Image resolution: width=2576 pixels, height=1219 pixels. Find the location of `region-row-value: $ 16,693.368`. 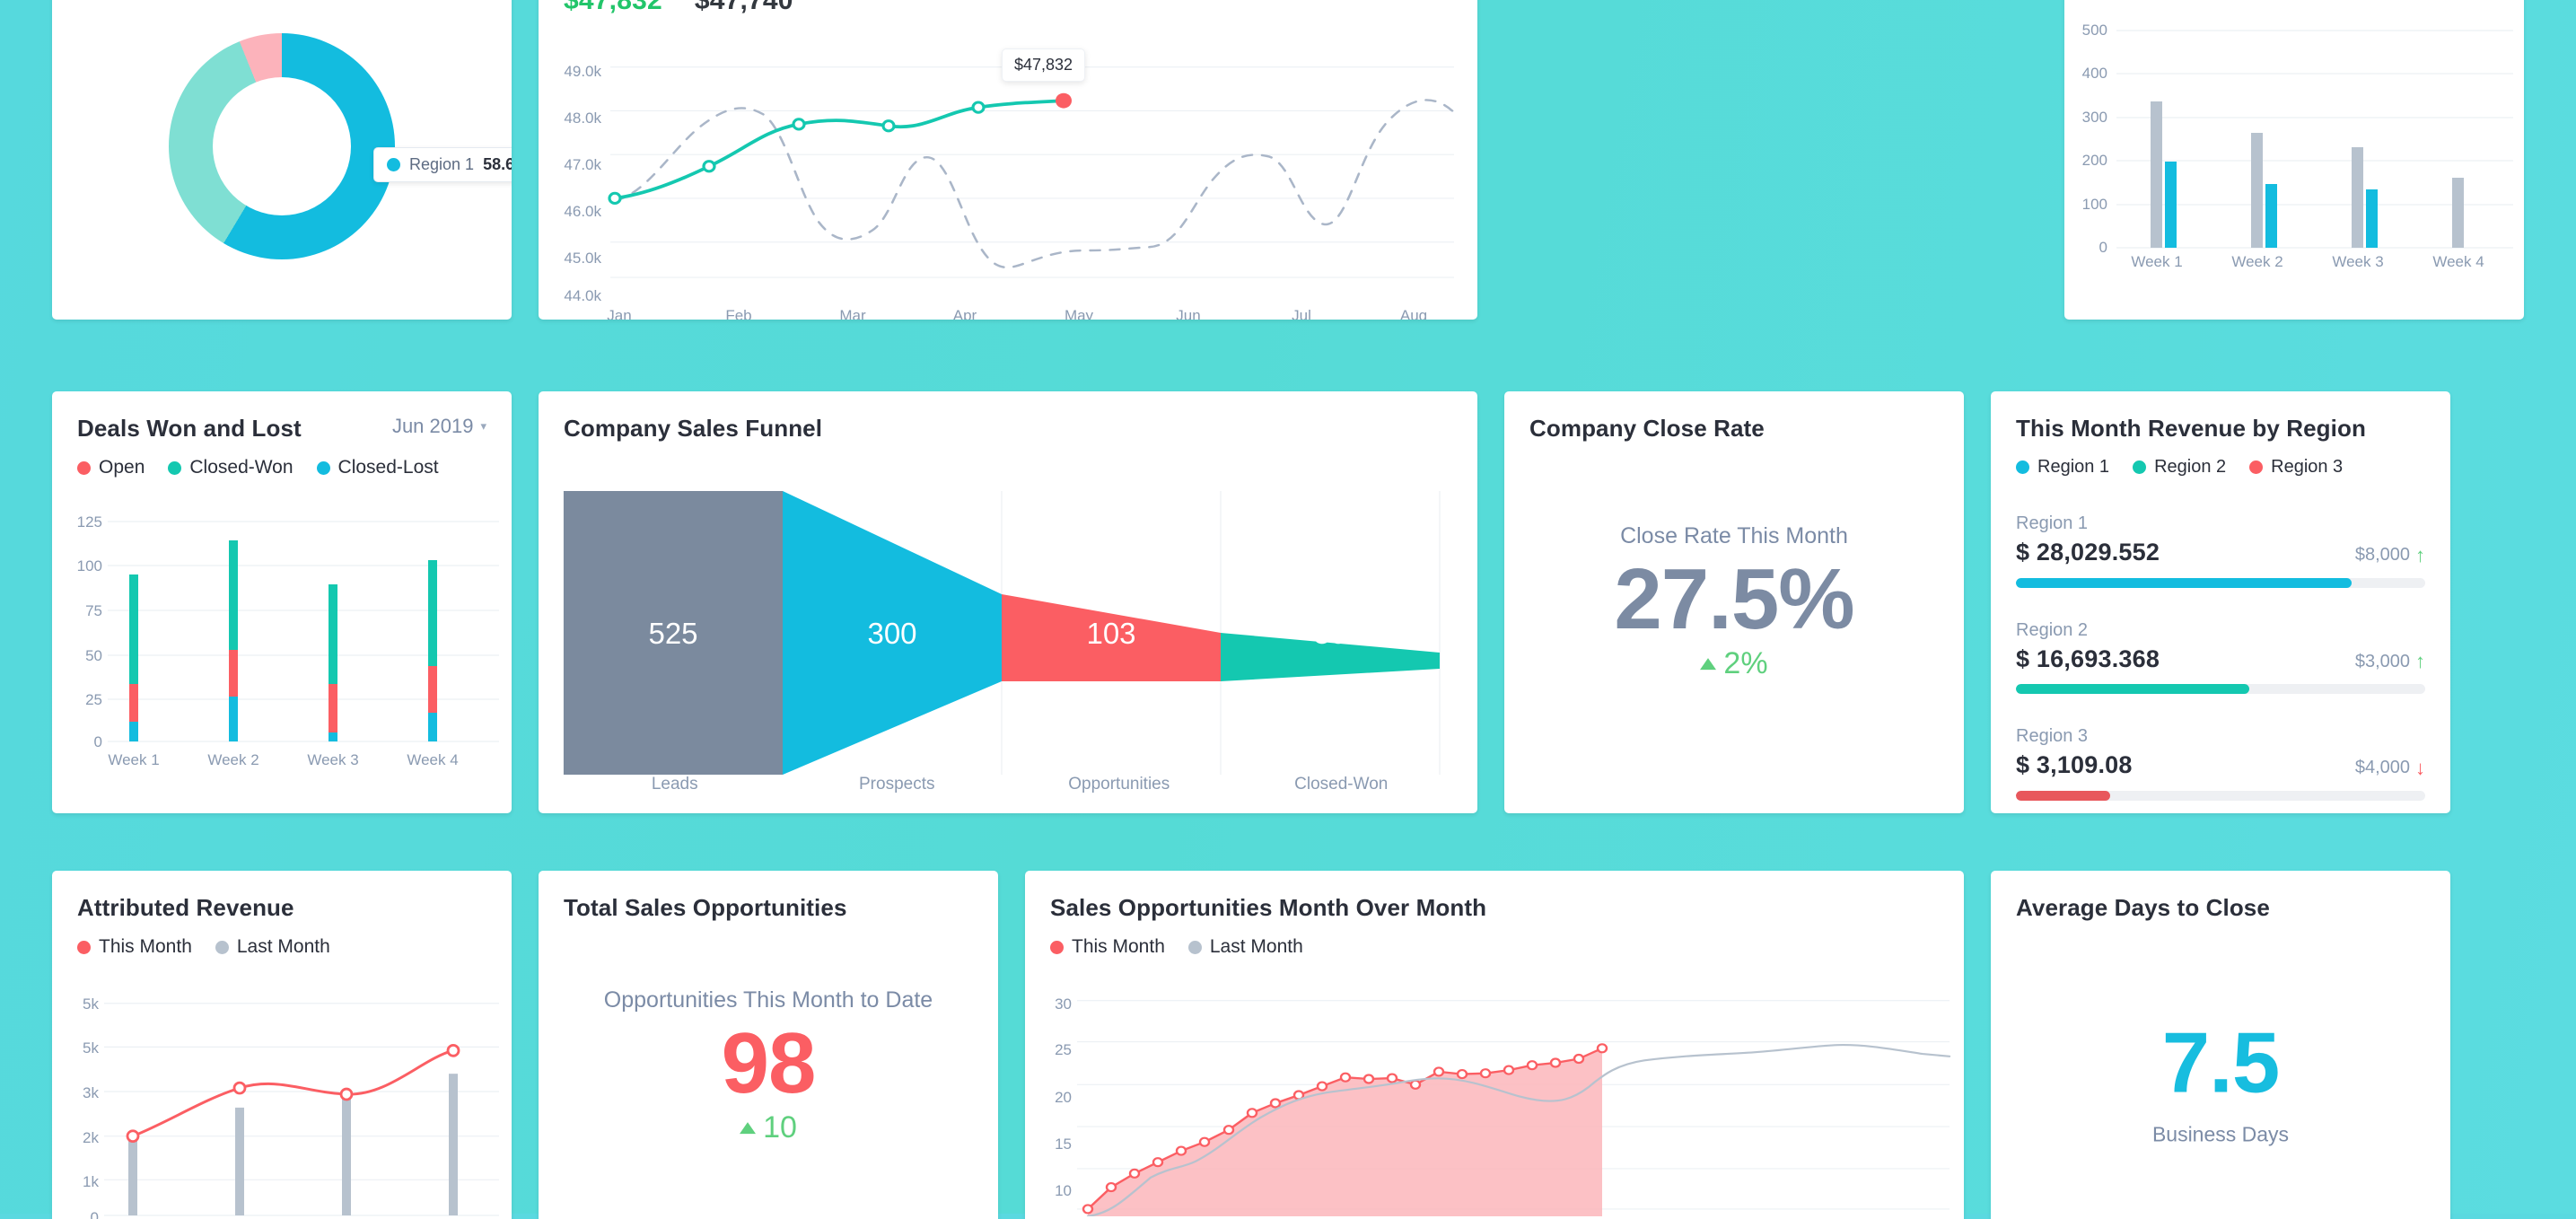

region-row-value: $ 16,693.368 is located at coordinates (2088, 658).